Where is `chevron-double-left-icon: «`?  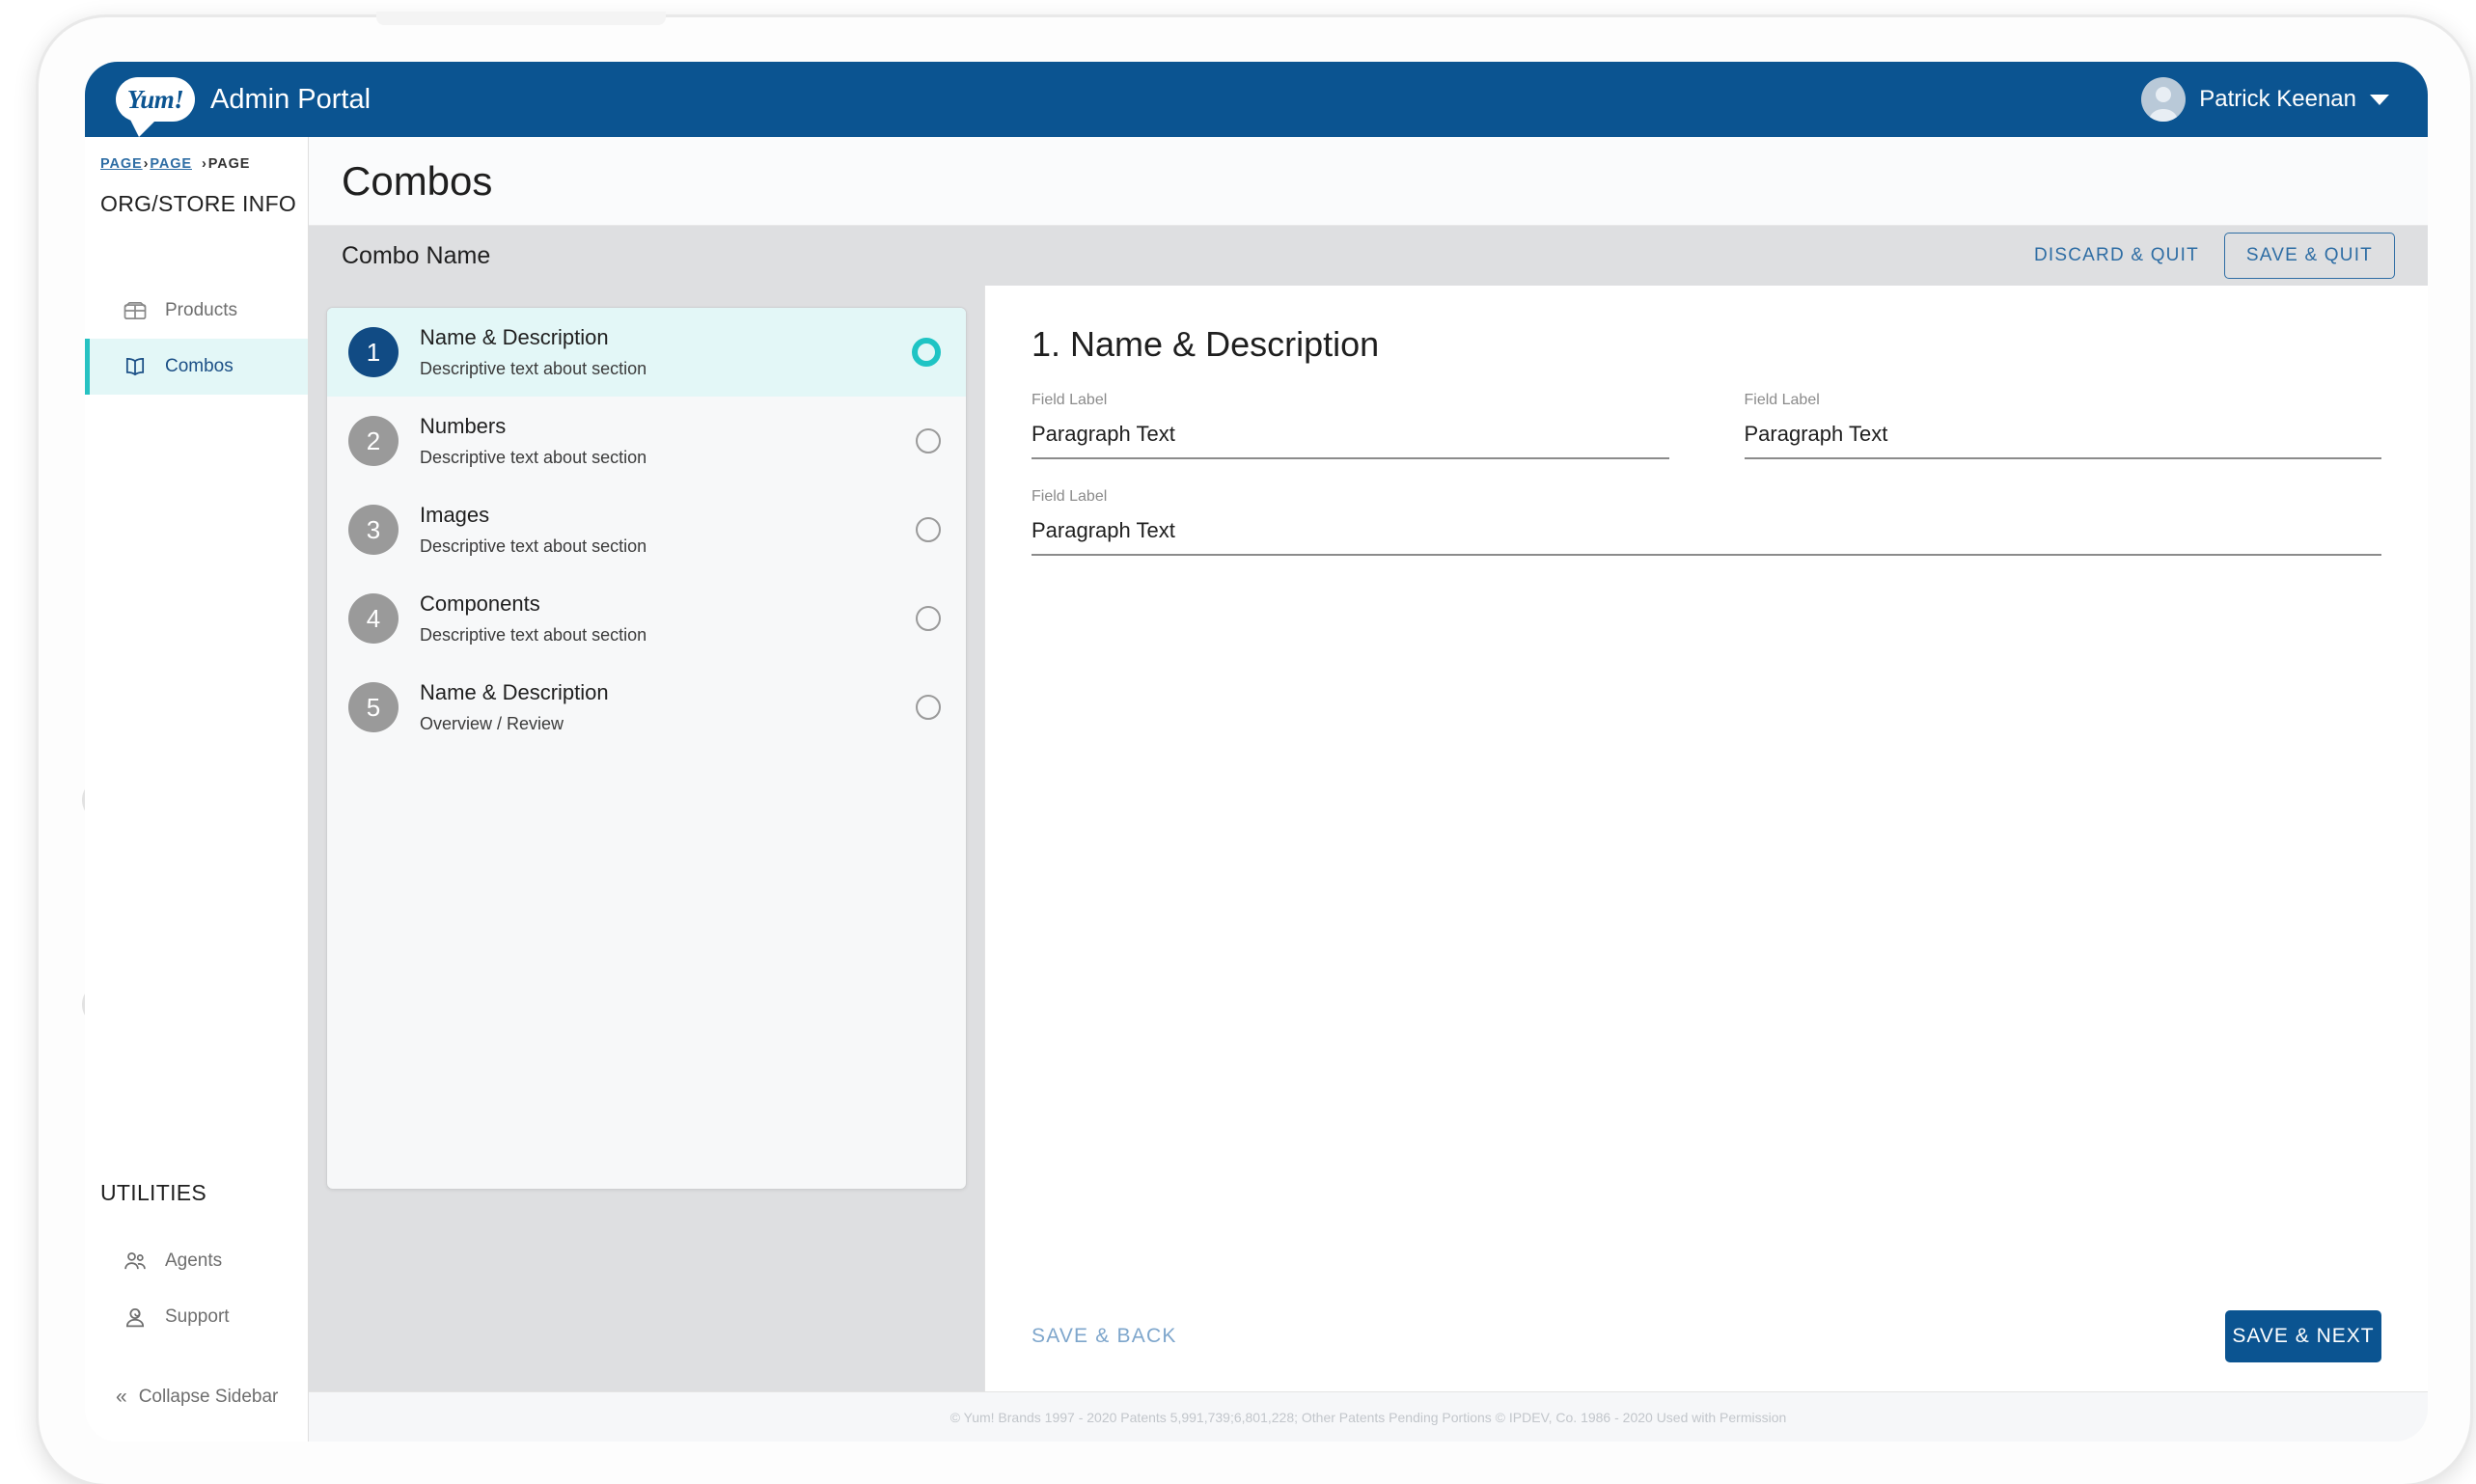 chevron-double-left-icon: « is located at coordinates (122, 1397).